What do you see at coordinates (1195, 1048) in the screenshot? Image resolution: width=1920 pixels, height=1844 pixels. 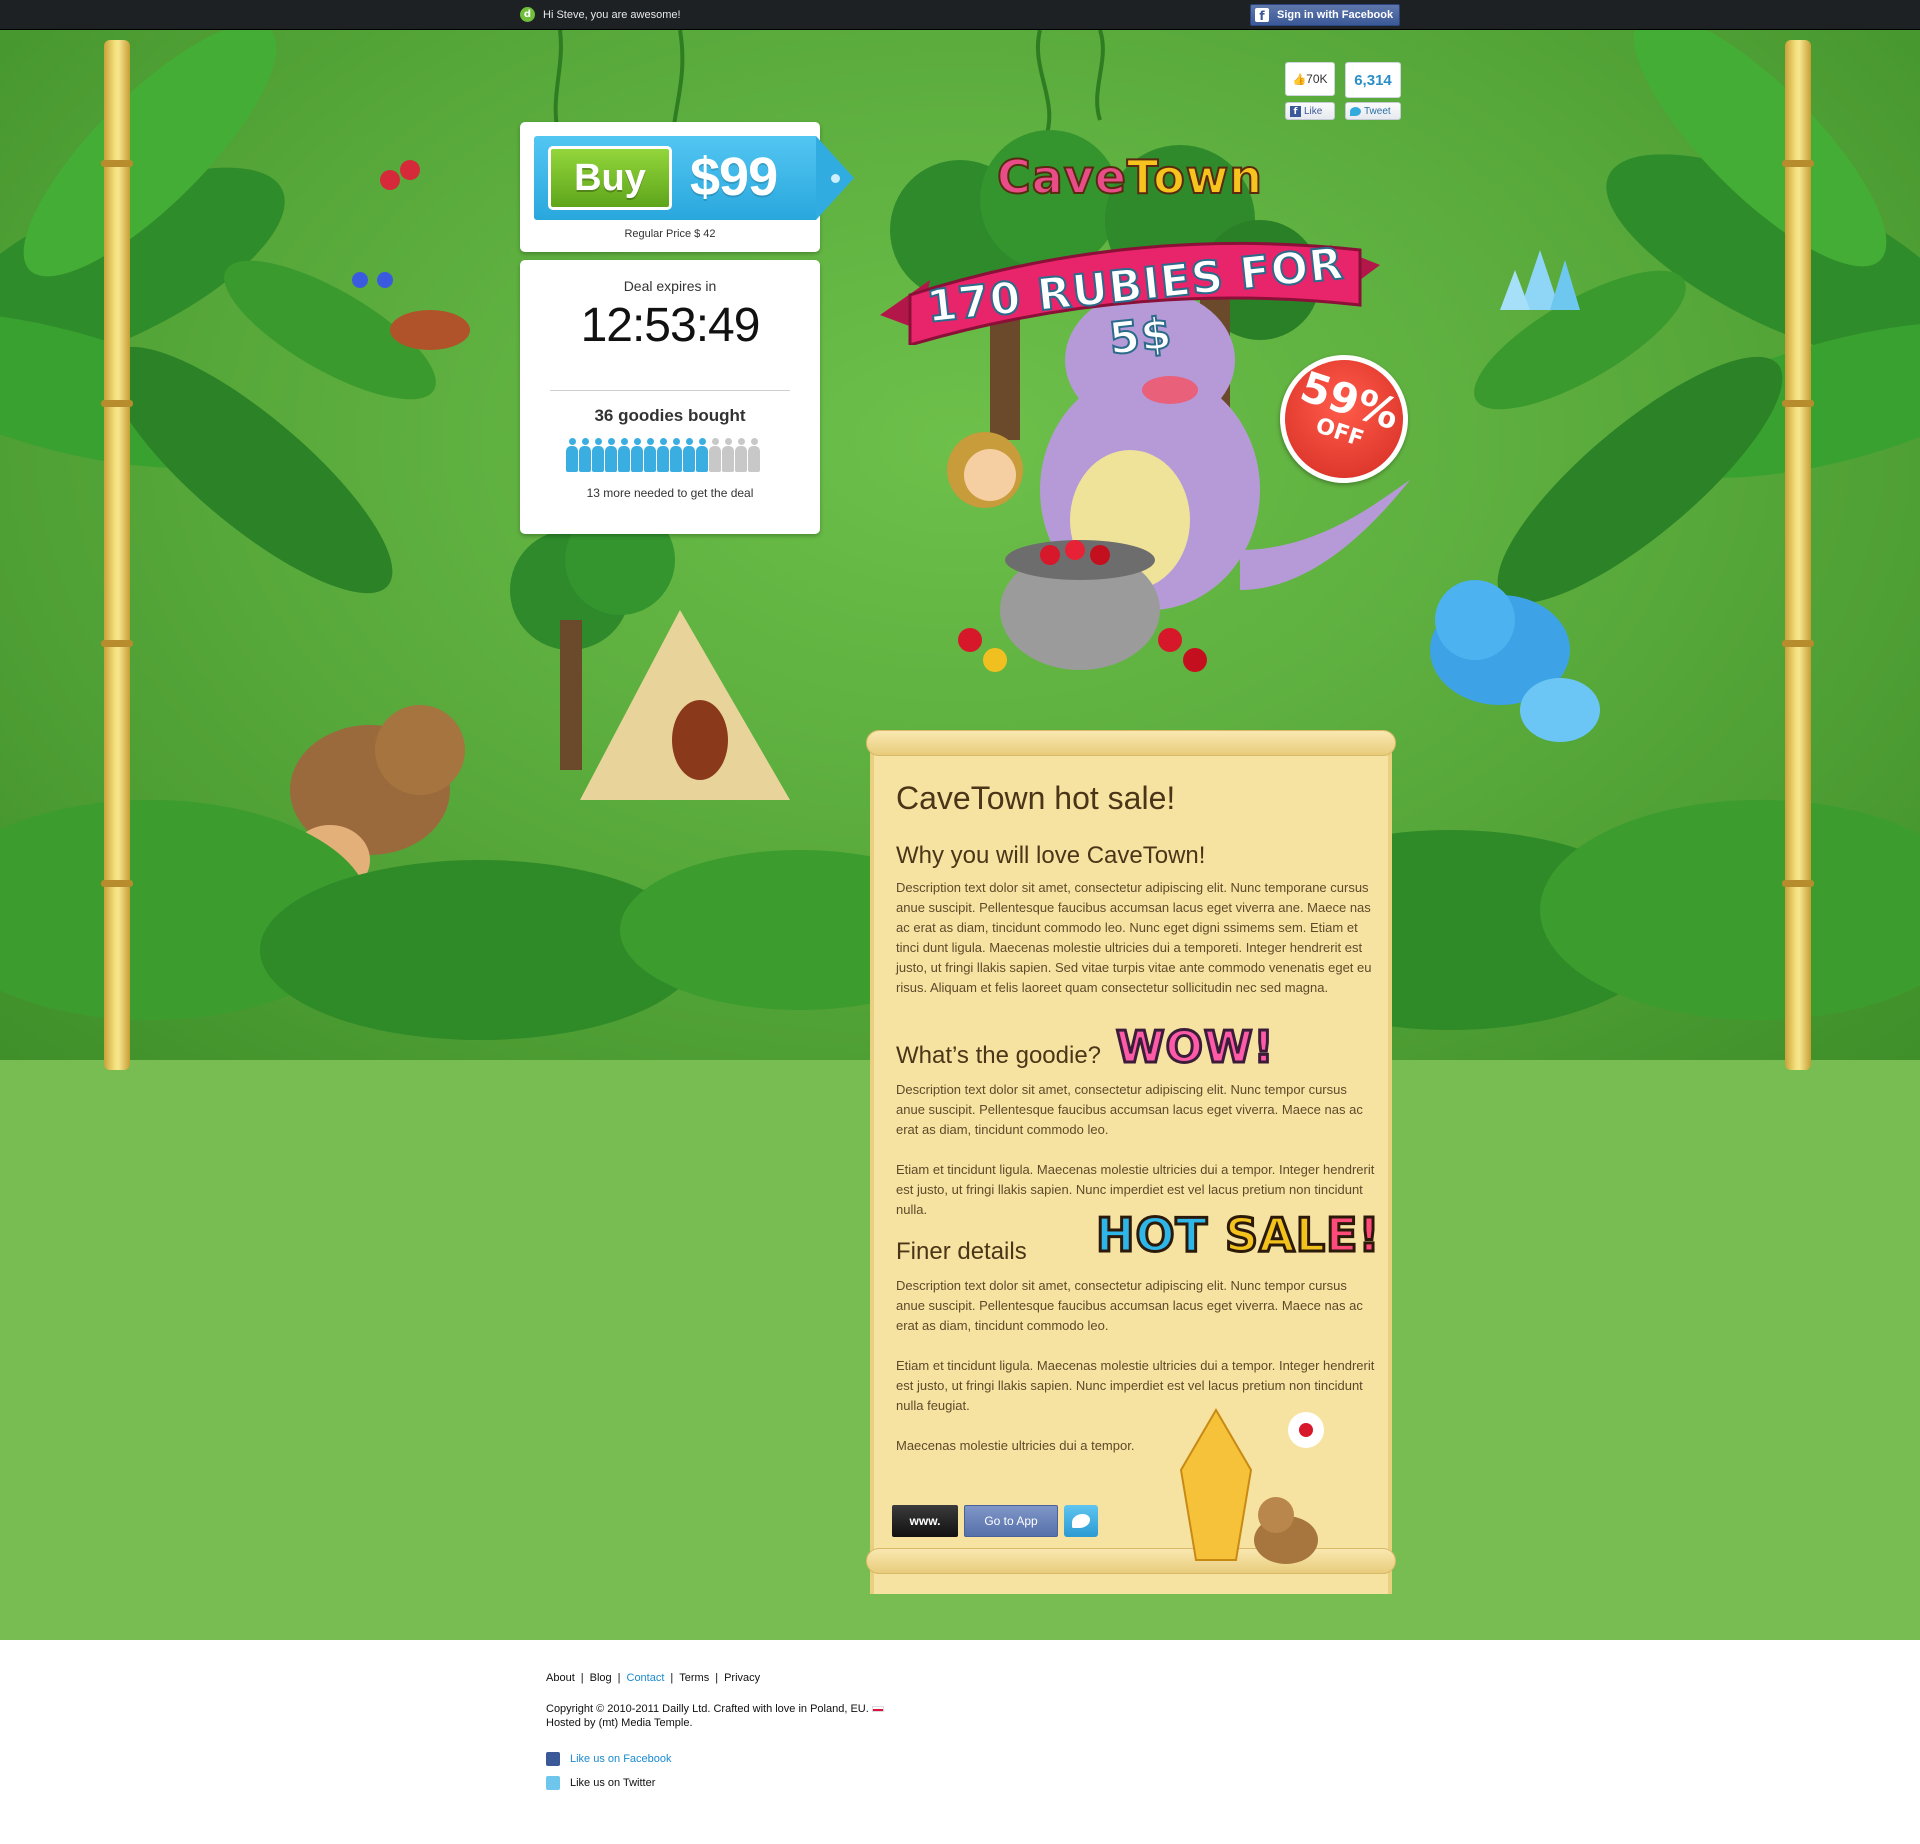 I see `wow-sticker: WOW!` at bounding box center [1195, 1048].